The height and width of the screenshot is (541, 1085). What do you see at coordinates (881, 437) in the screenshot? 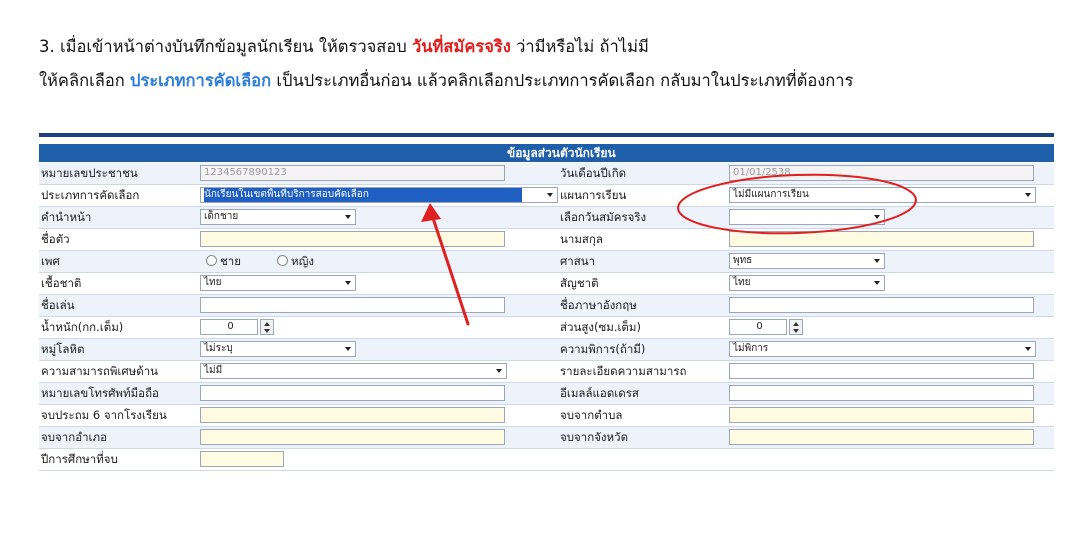
I see `province-input` at bounding box center [881, 437].